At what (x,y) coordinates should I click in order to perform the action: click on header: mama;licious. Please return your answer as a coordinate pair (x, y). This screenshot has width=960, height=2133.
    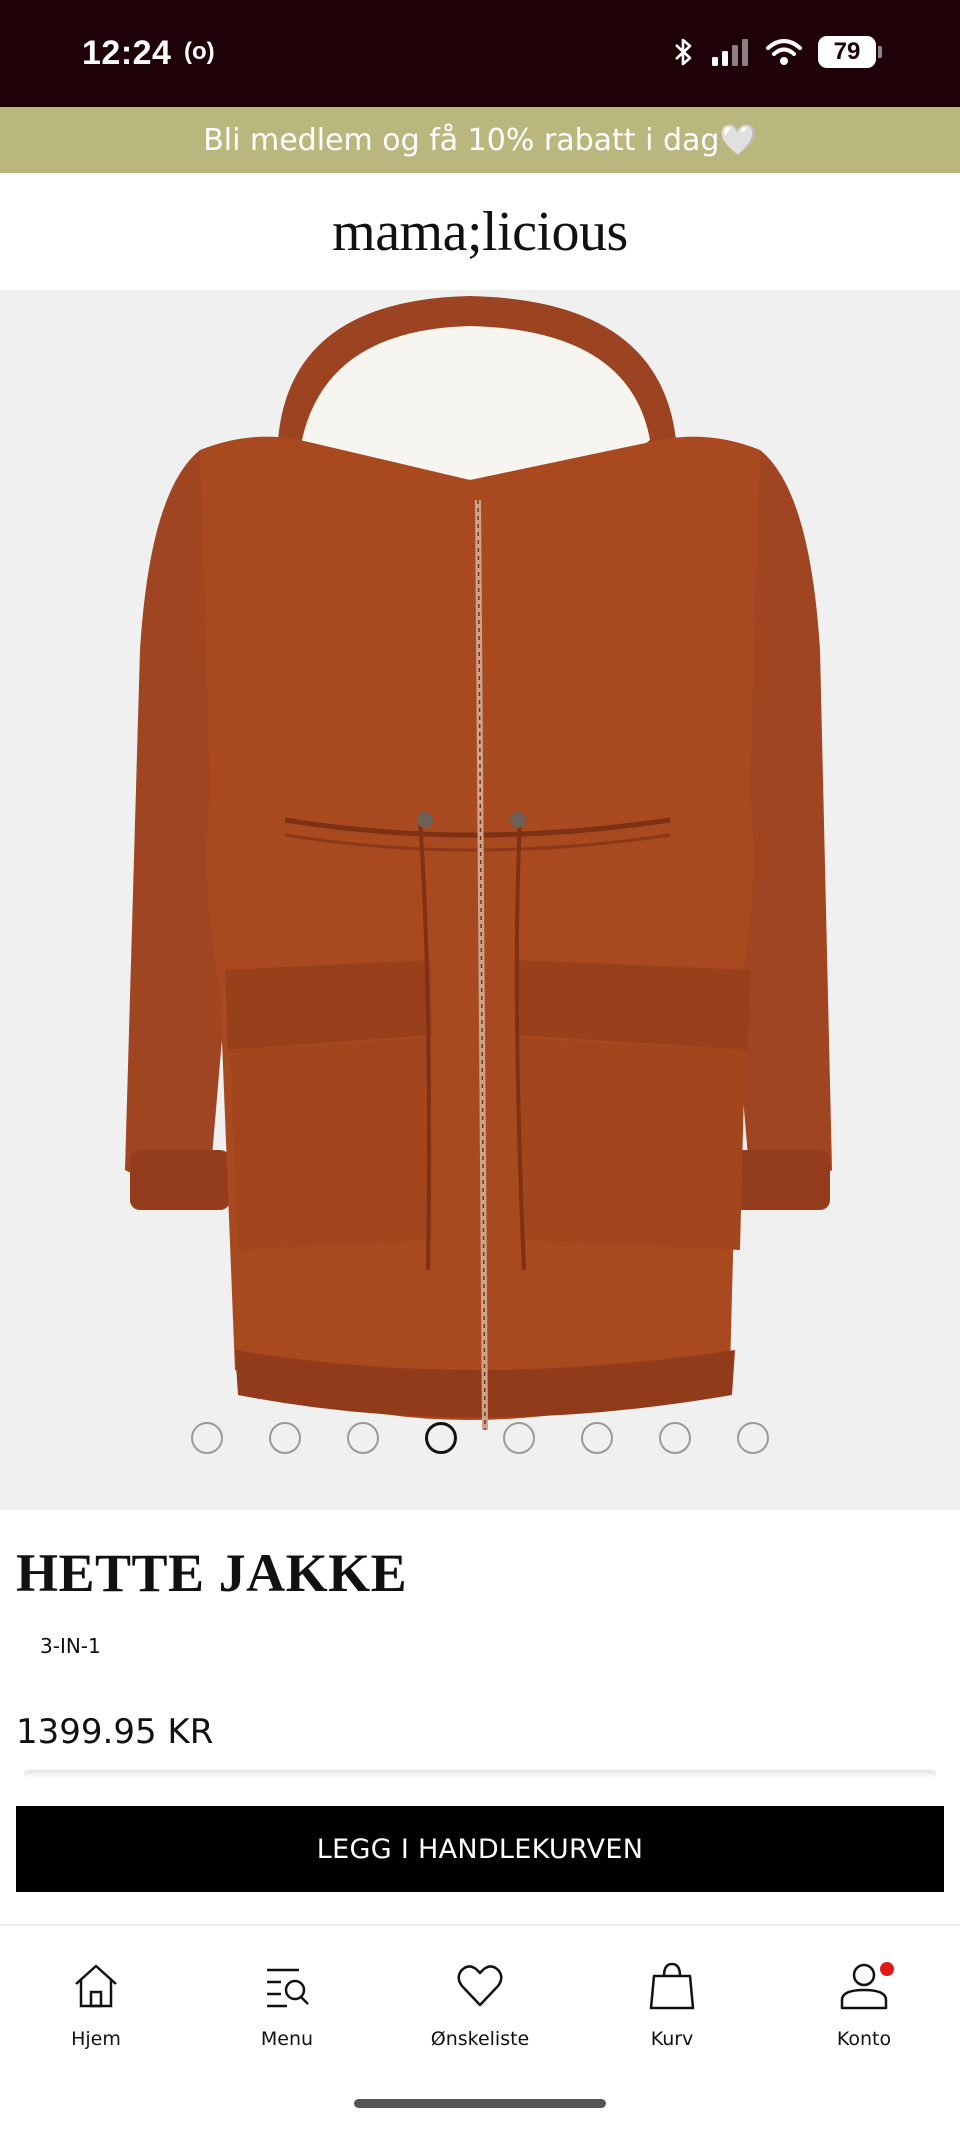
    Looking at the image, I should click on (480, 231).